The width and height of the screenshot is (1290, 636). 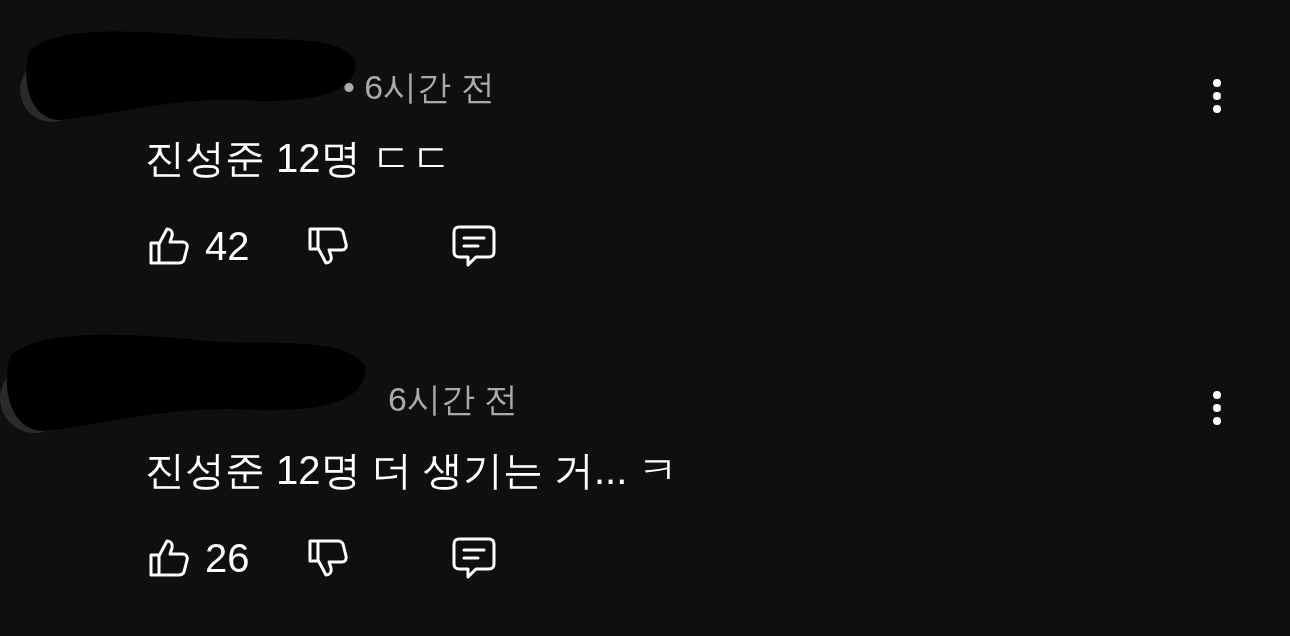 I want to click on like-count: 26, so click(x=227, y=558).